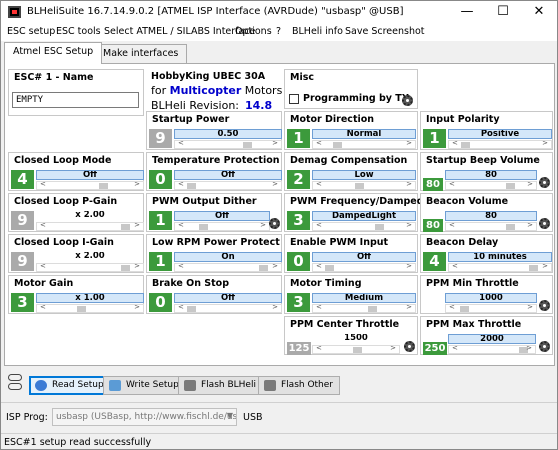  I want to click on tab-make-interfaces: Make interfaces, so click(141, 53).